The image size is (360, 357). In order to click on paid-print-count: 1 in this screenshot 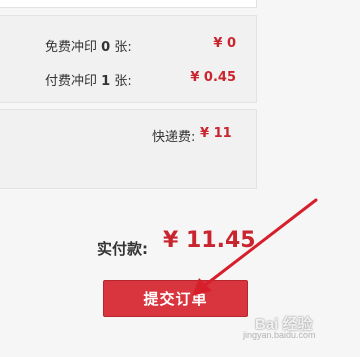, I will do `click(106, 81)`.